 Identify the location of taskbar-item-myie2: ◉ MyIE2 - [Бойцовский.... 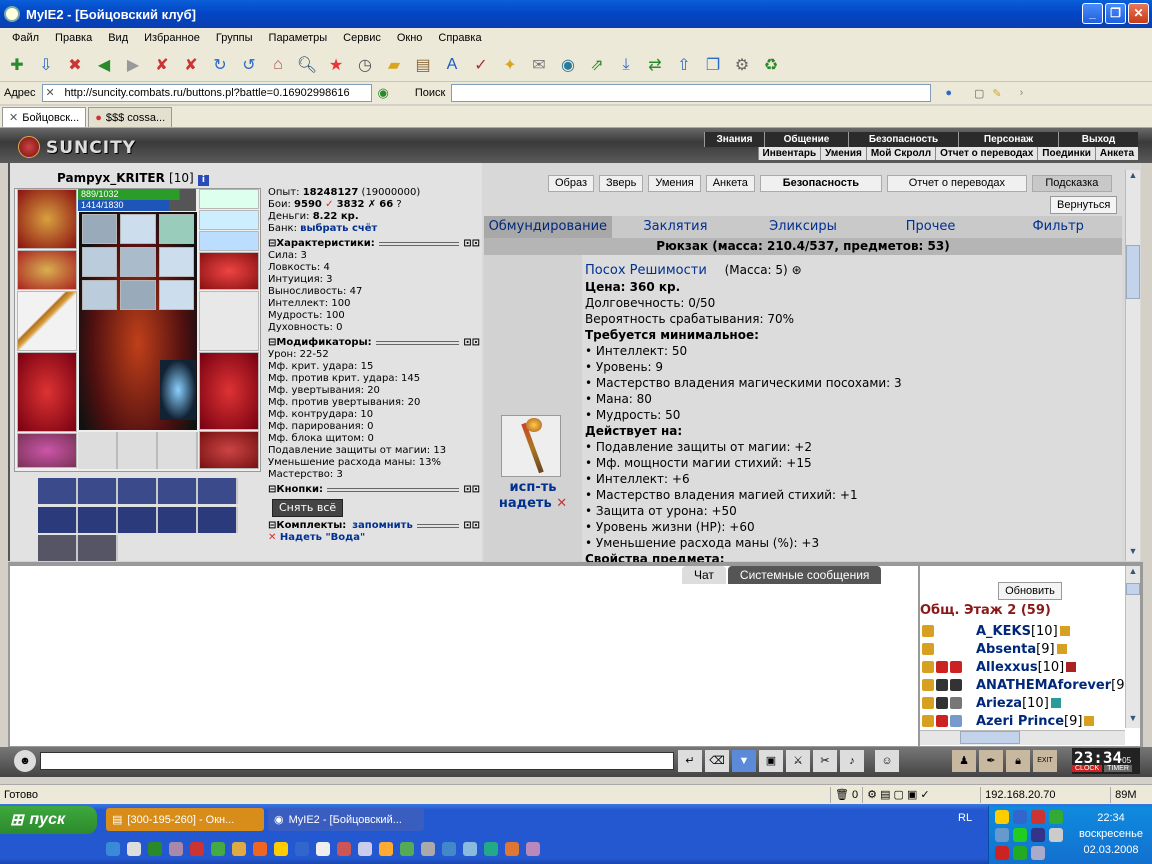
(346, 819).